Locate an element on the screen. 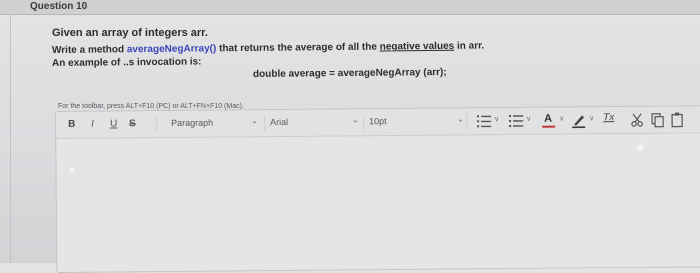 The width and height of the screenshot is (700, 273). invocation-code: double average = averageNegArray (arr); is located at coordinates (349, 73).